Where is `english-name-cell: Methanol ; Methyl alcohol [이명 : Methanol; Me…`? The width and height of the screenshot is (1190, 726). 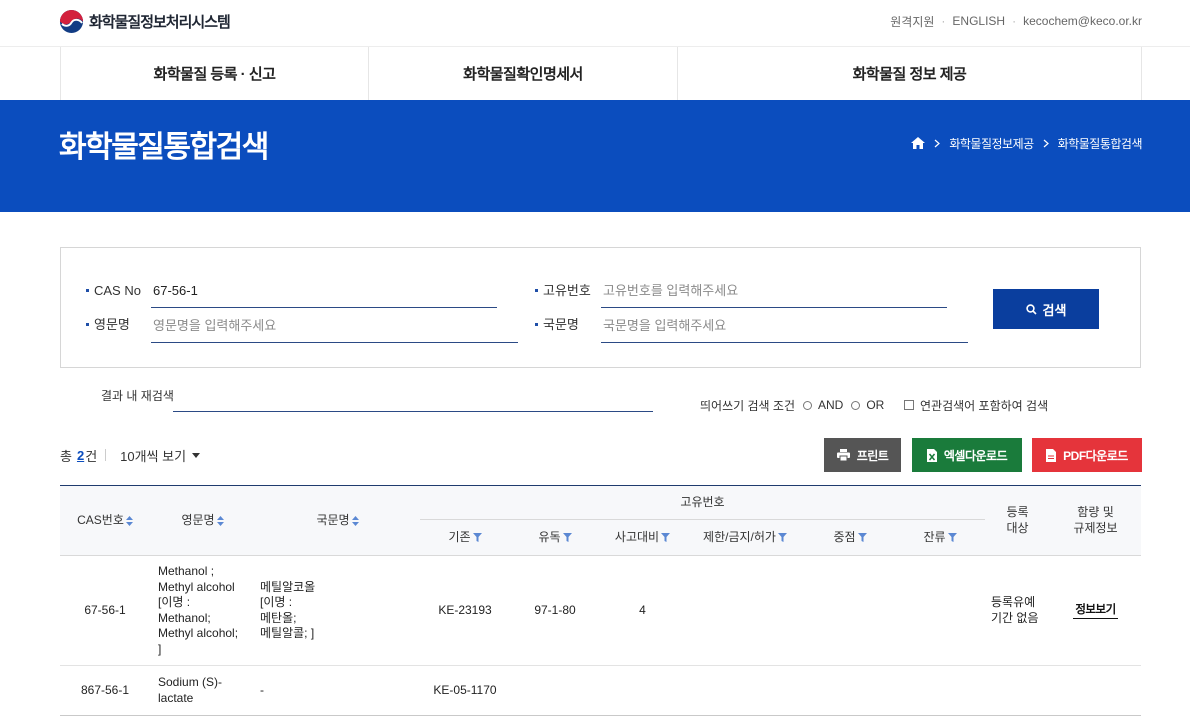
english-name-cell: Methanol ; Methyl alcohol [이명 : Methanol; Me… is located at coordinates (202, 610).